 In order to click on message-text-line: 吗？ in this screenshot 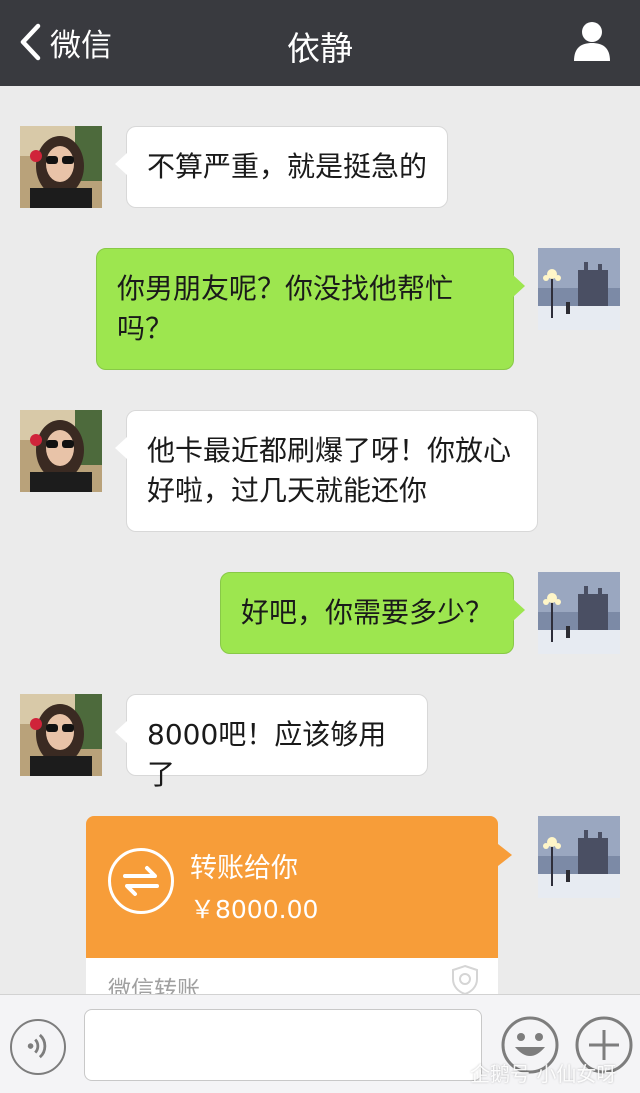, I will do `click(145, 328)`.